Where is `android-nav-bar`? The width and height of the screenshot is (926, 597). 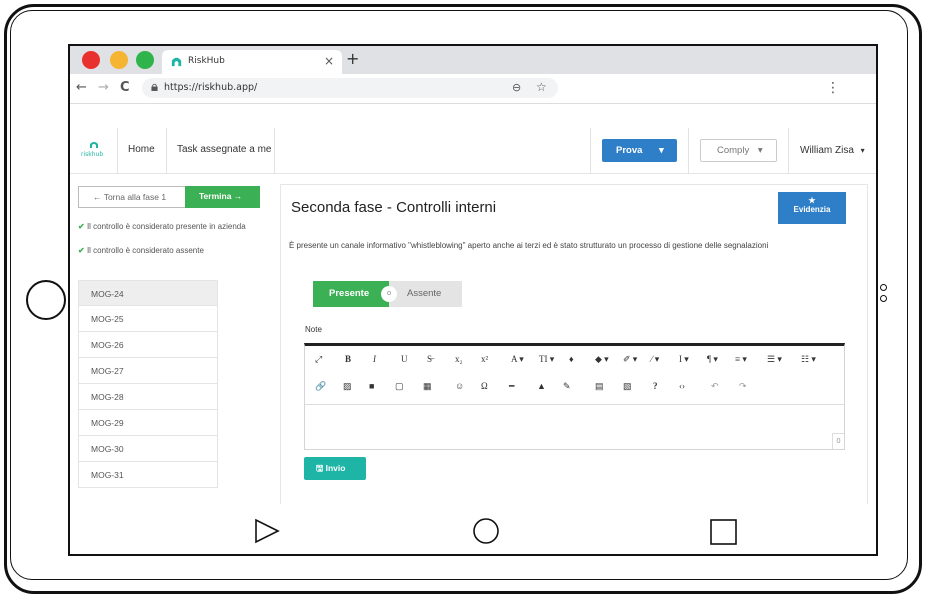
android-nav-bar is located at coordinates (473, 531).